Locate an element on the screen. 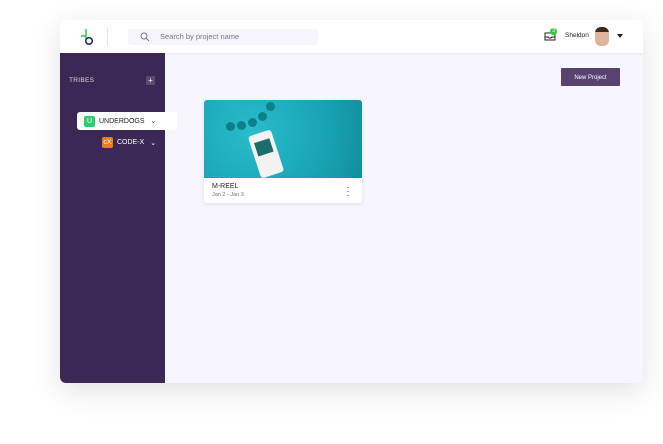 The height and width of the screenshot is (444, 663). tribes-heading: TRIBES is located at coordinates (82, 80).